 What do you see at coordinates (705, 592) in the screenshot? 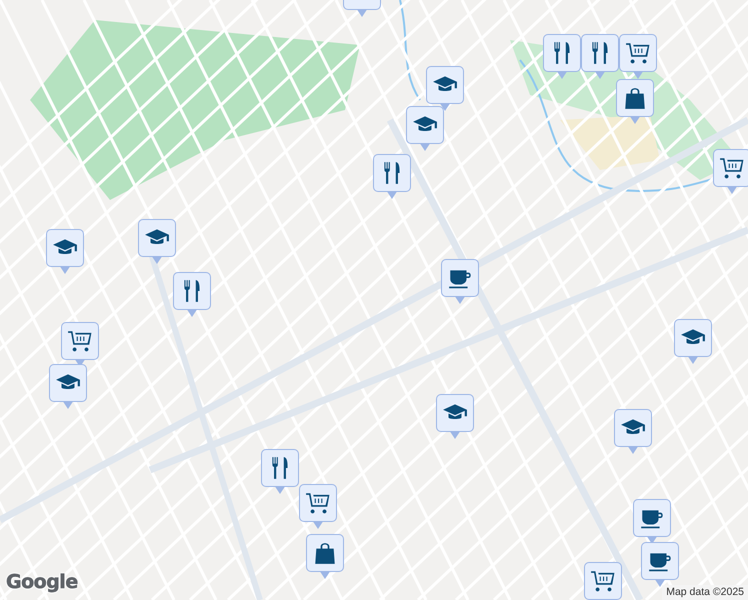
I see `map-attribution: Map data ©2025` at bounding box center [705, 592].